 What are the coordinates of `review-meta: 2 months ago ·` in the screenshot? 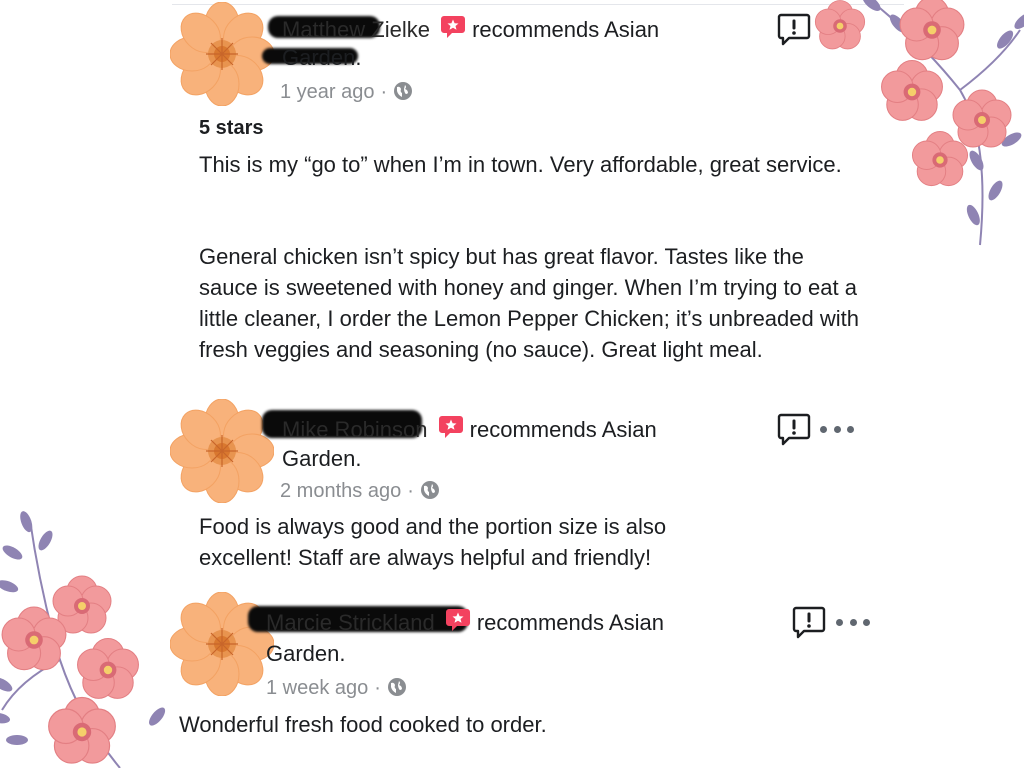 It's located at (360, 491).